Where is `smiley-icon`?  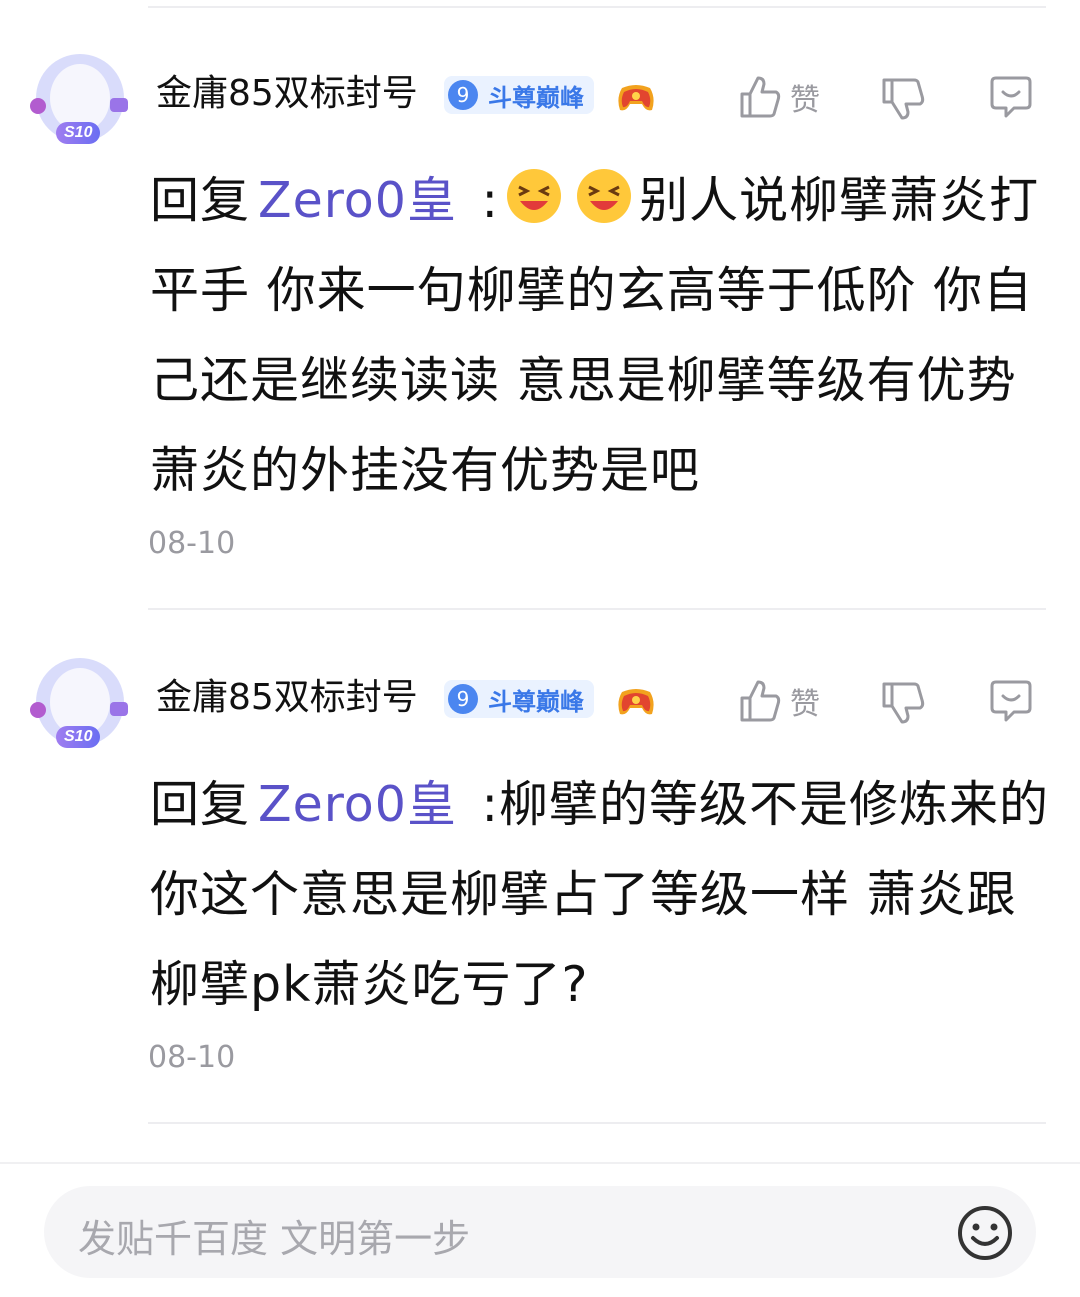 smiley-icon is located at coordinates (985, 1233).